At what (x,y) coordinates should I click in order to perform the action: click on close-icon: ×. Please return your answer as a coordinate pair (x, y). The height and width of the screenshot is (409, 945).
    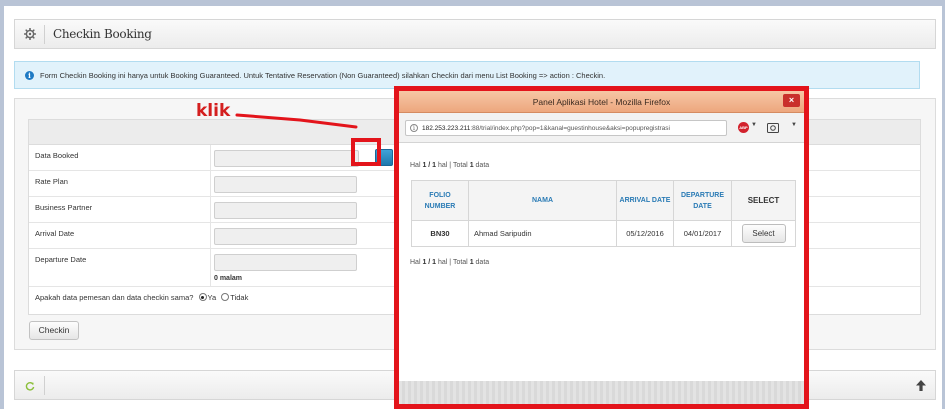
    Looking at the image, I should click on (791, 100).